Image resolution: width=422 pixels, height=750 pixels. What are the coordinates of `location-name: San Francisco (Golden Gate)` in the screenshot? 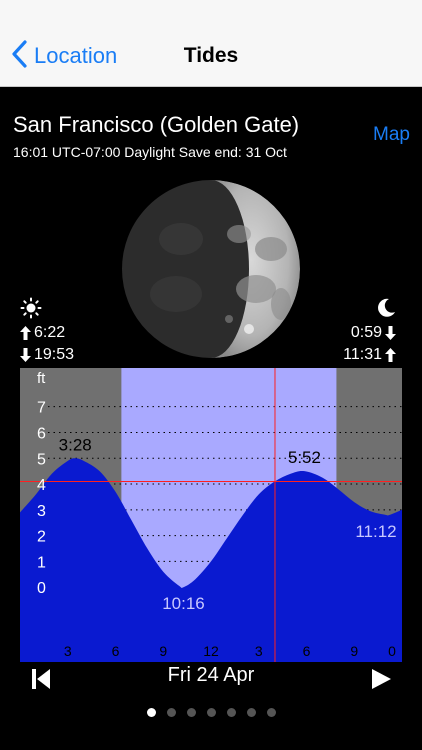 It's located at (156, 124).